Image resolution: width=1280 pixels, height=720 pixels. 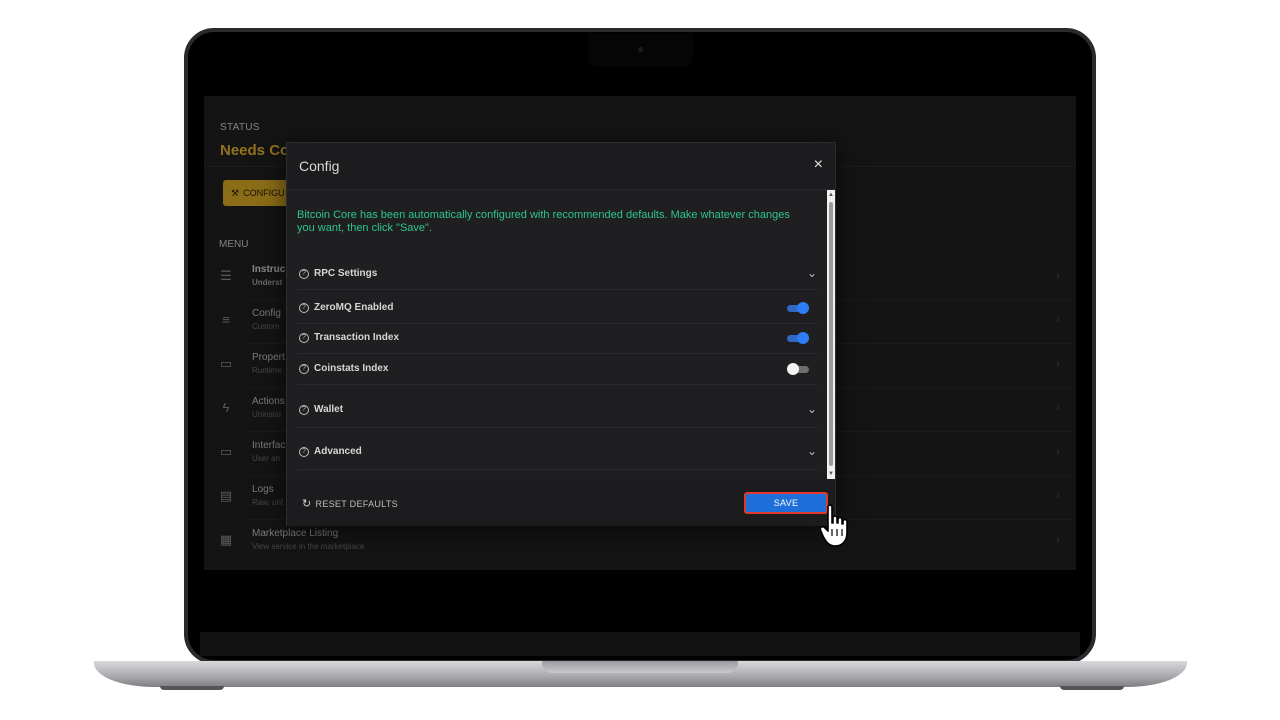 I want to click on scroll-up-icon: ▲, so click(x=831, y=195).